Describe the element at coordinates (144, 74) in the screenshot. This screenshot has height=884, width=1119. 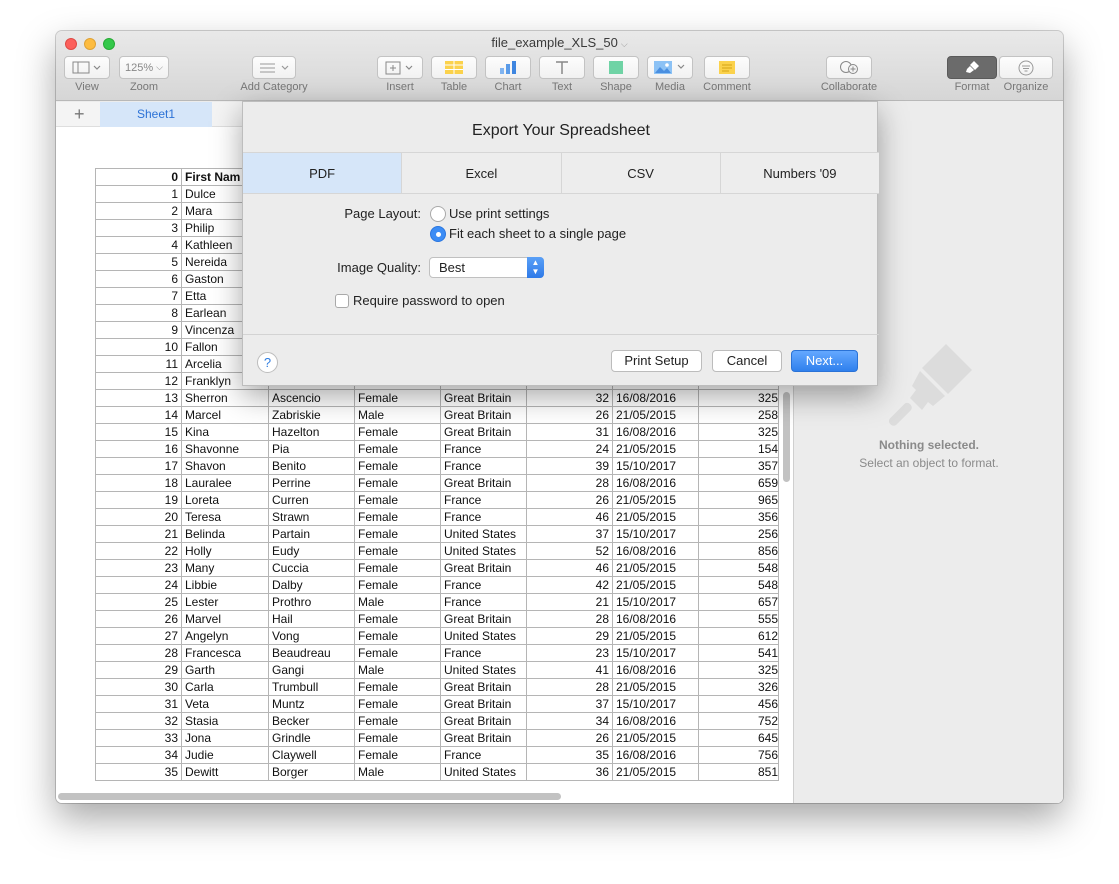
I see `zoom-button: 125% ⌵ Zoom` at that location.